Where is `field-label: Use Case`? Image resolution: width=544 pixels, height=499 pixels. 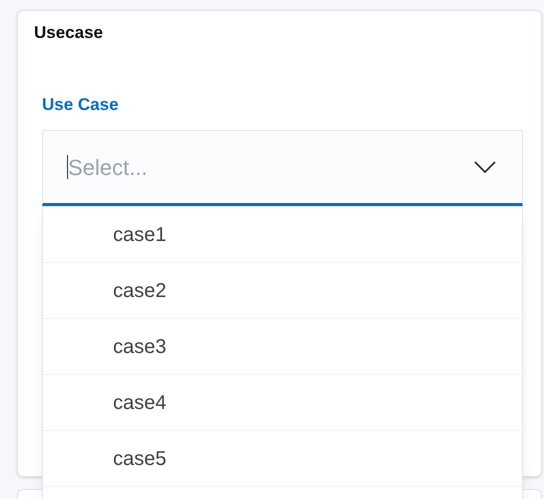 field-label: Use Case is located at coordinates (80, 104).